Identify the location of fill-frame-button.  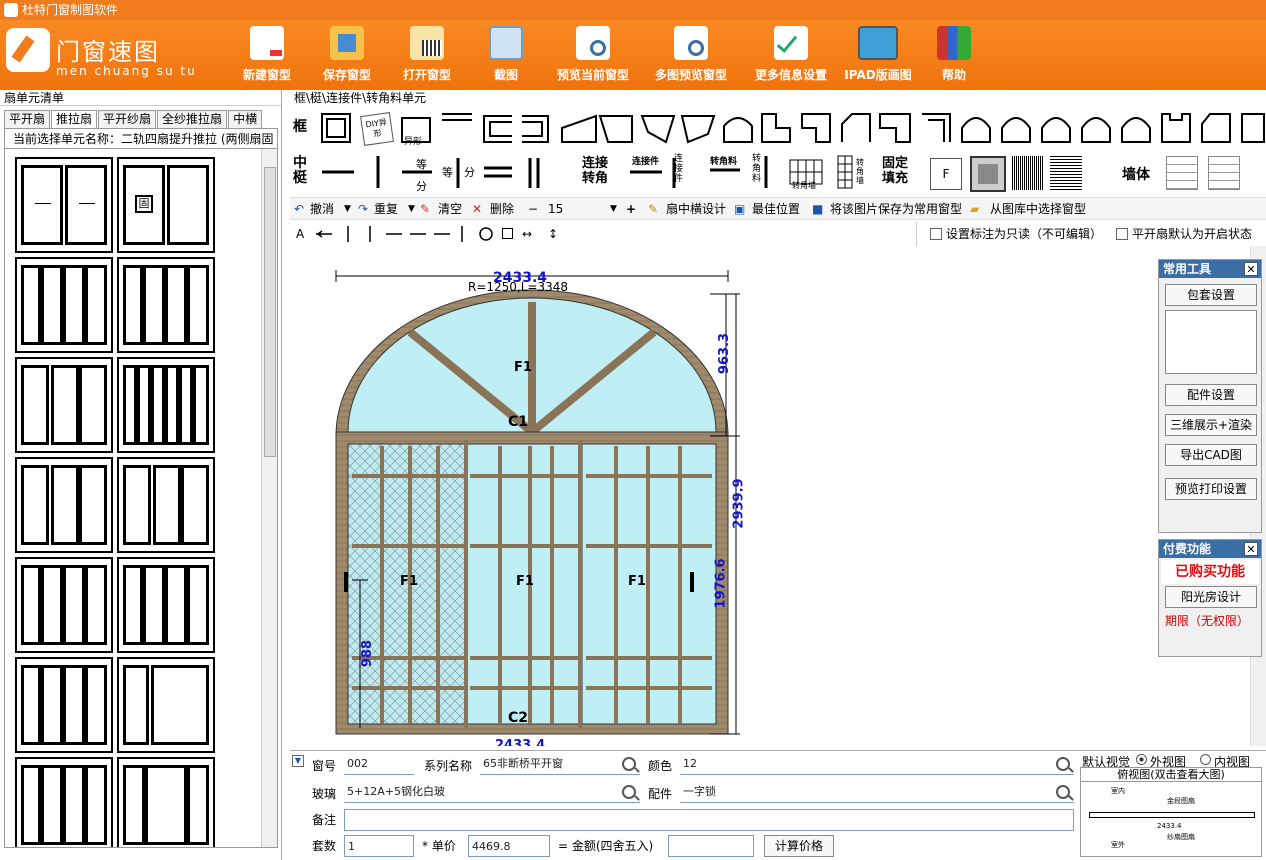
(988, 174).